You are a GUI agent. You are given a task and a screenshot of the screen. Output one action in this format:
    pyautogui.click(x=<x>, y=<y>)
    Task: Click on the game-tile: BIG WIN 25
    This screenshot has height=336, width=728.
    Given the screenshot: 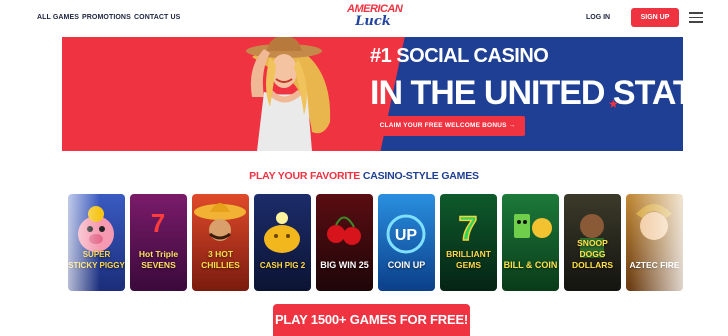 What is the action you would take?
    pyautogui.click(x=344, y=242)
    